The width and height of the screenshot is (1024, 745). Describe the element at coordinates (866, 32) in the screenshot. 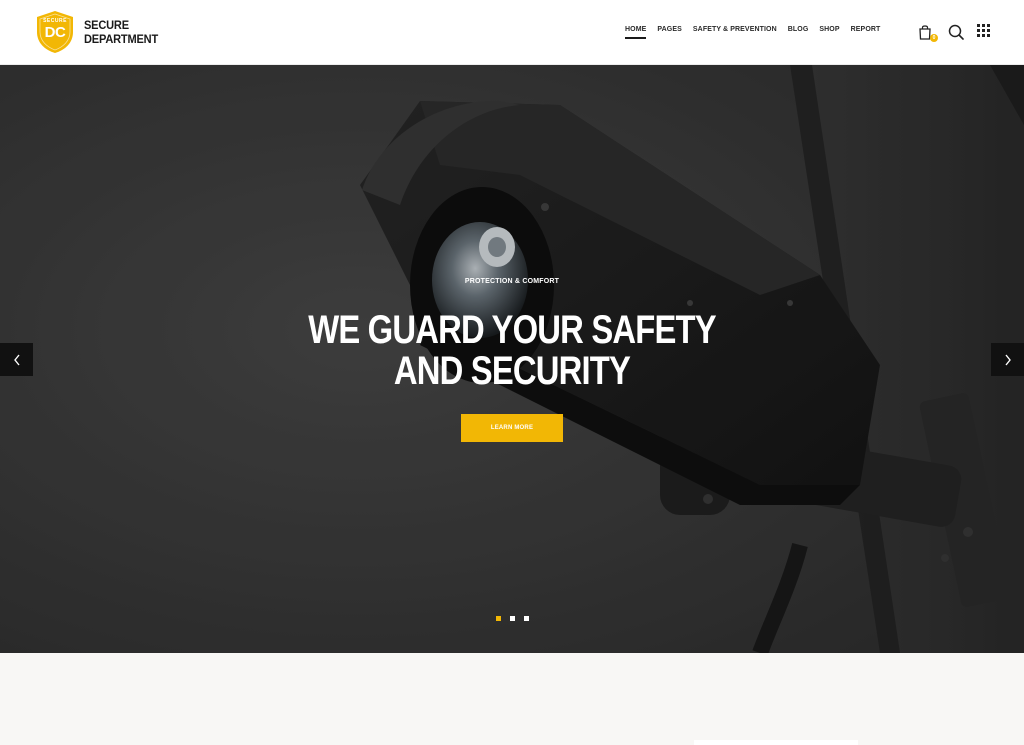

I see `nav-item-report: REPORT` at that location.